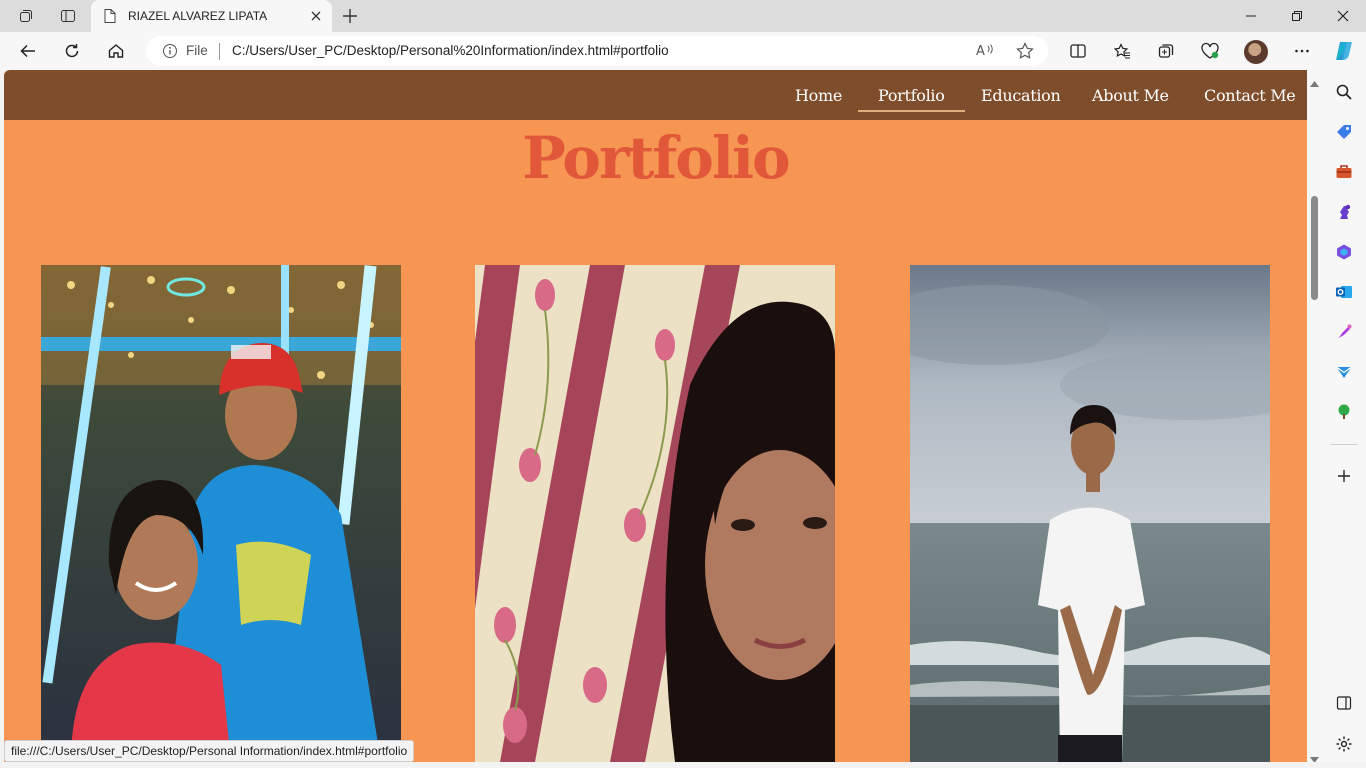  Describe the element at coordinates (683, 16) in the screenshot. I see `tab-strip: RIAZEL ALVAREZ LIPATA` at that location.